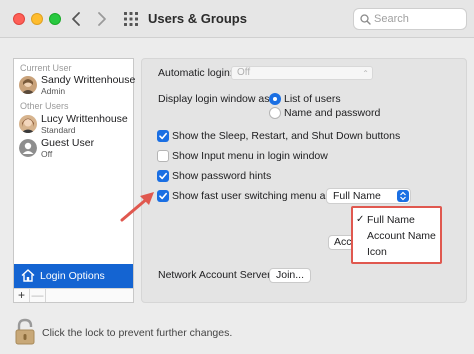 This screenshot has height=354, width=474. Describe the element at coordinates (215, 99) in the screenshot. I see `display-login-label: Display login window as:` at that location.